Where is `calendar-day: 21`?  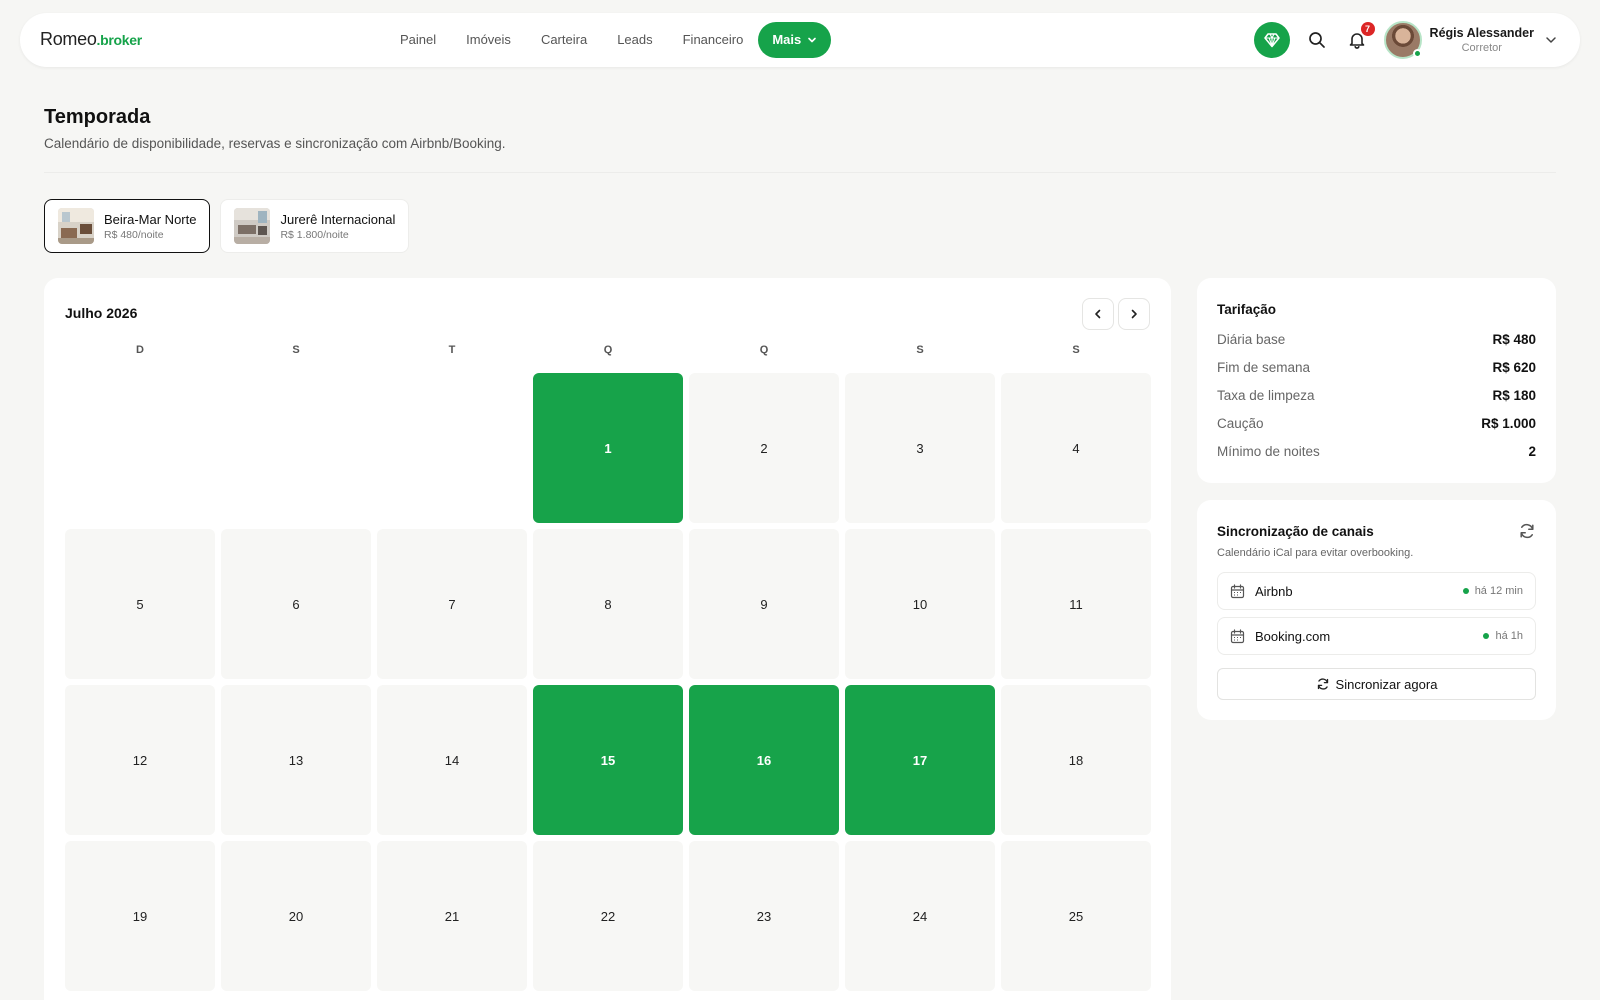
calendar-day: 21 is located at coordinates (452, 916).